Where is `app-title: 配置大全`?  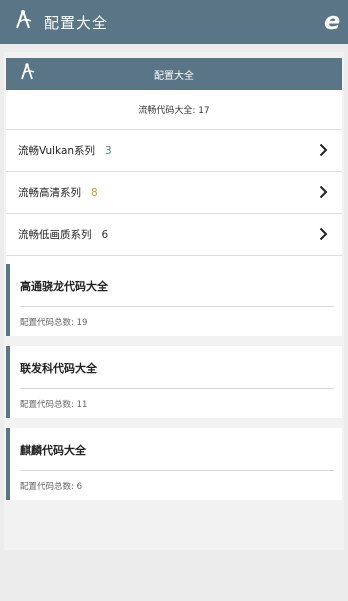
app-title: 配置大全 is located at coordinates (76, 22).